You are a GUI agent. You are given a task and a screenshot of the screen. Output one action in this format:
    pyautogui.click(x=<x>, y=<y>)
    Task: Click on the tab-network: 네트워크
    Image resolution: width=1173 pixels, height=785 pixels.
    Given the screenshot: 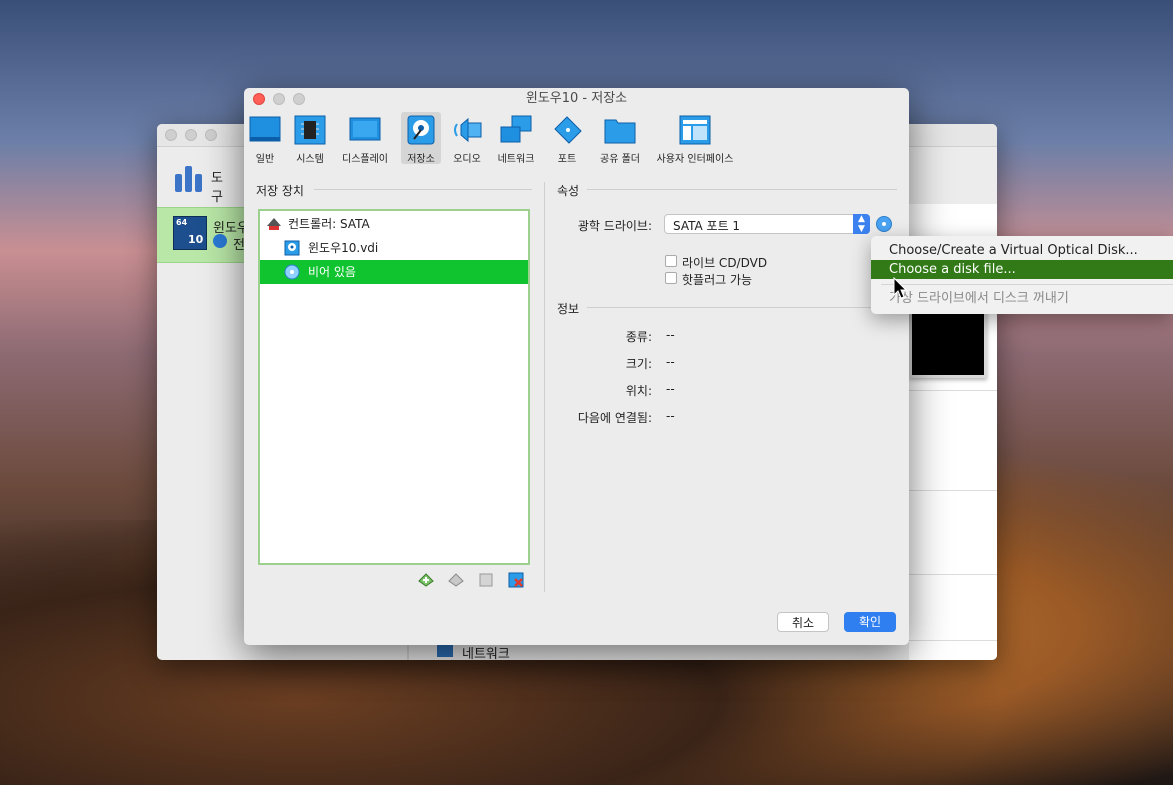 What is the action you would take?
    pyautogui.click(x=516, y=138)
    